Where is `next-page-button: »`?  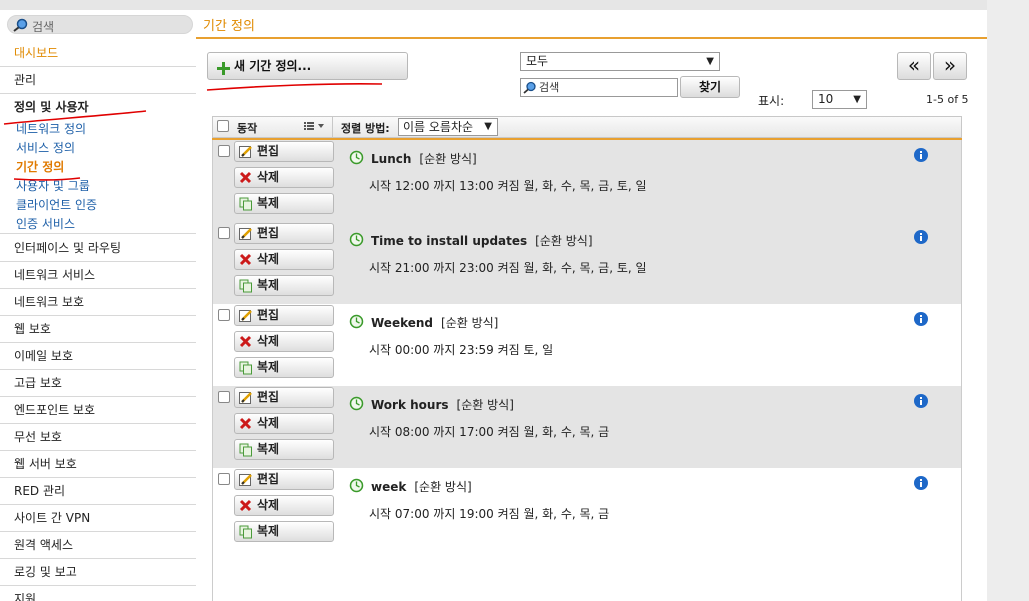 next-page-button: » is located at coordinates (950, 66).